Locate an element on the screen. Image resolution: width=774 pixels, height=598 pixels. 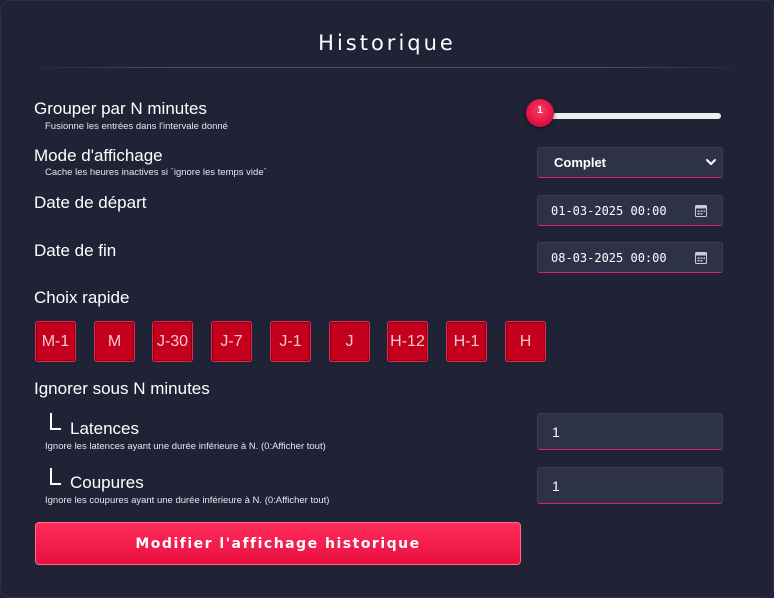
quick-button-m-1: M-1 is located at coordinates (55, 341).